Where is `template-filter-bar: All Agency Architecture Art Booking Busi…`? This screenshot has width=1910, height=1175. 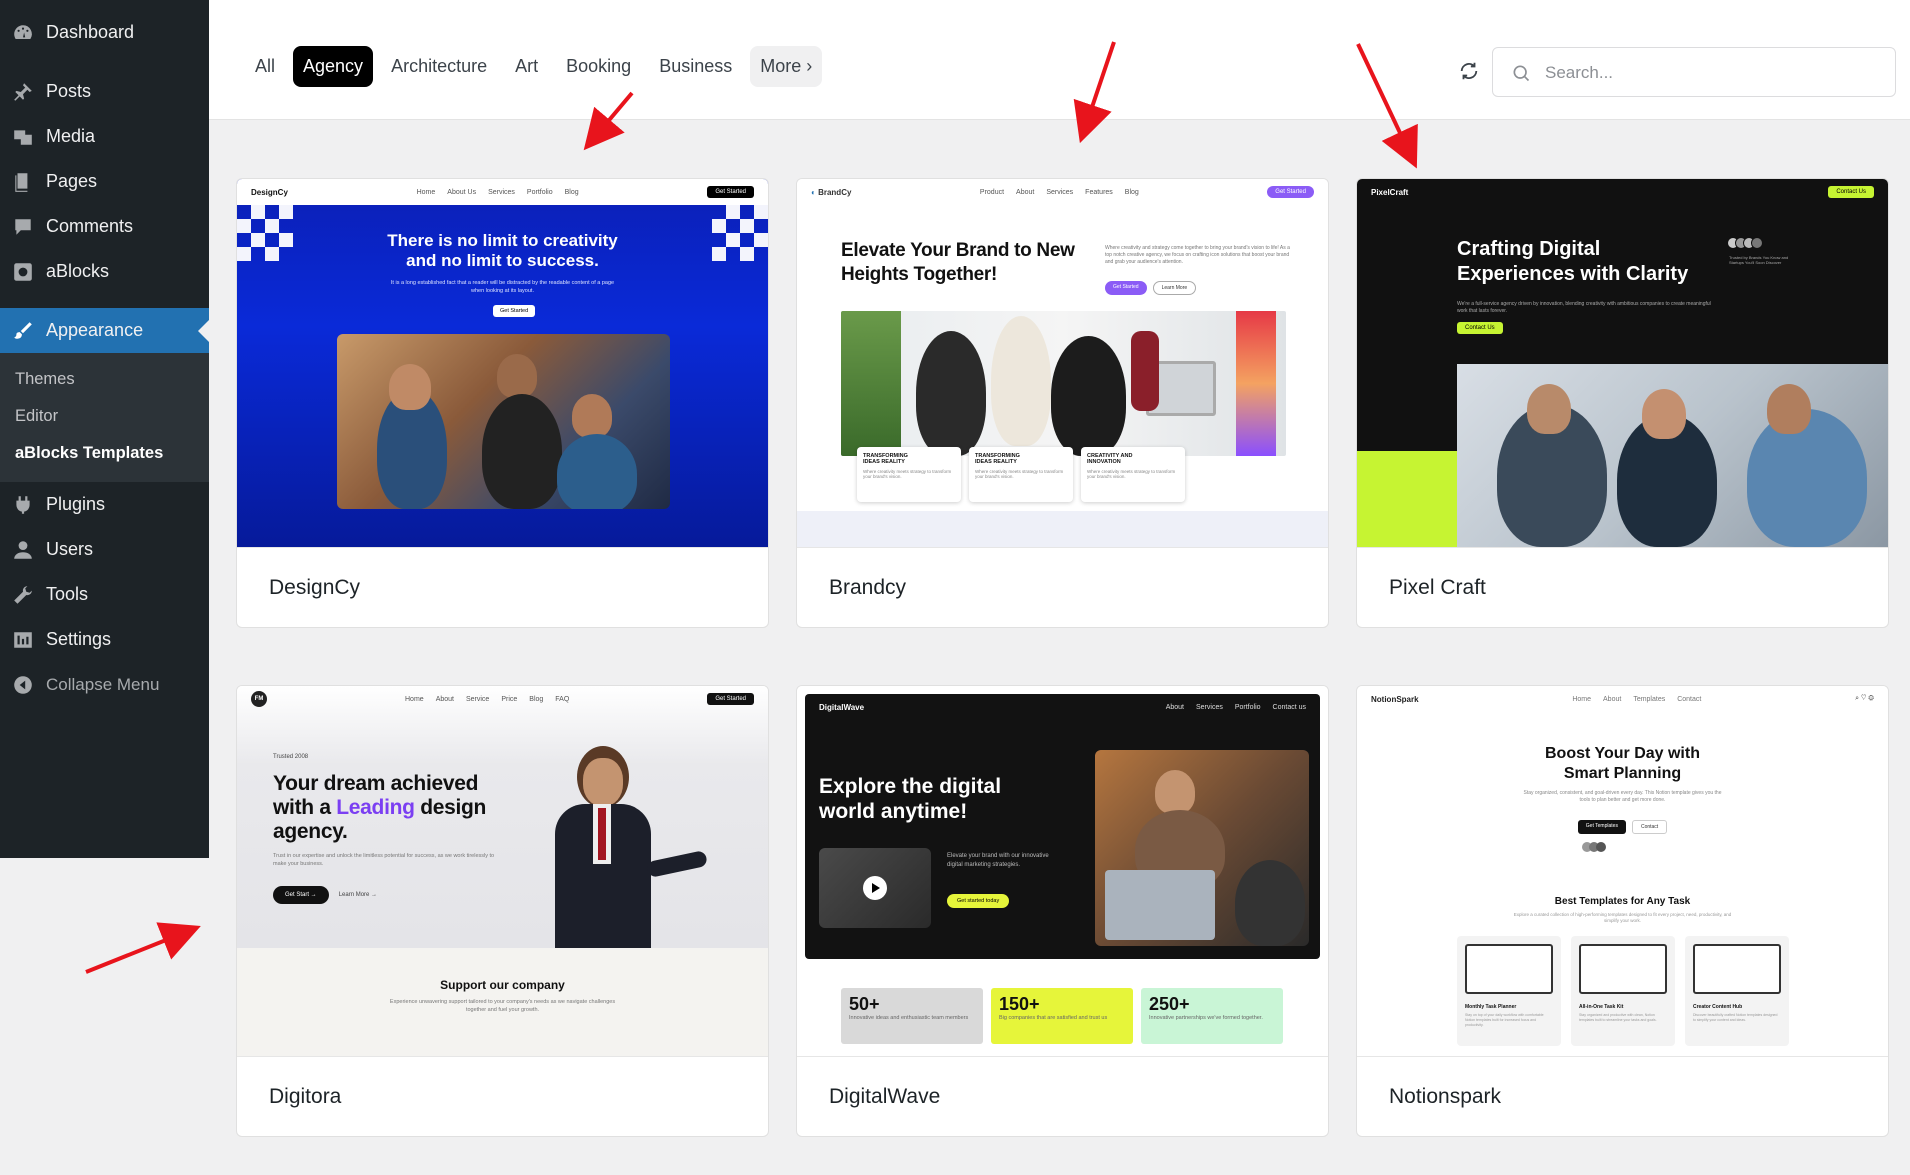 template-filter-bar: All Agency Architecture Art Booking Busi… is located at coordinates (1059, 60).